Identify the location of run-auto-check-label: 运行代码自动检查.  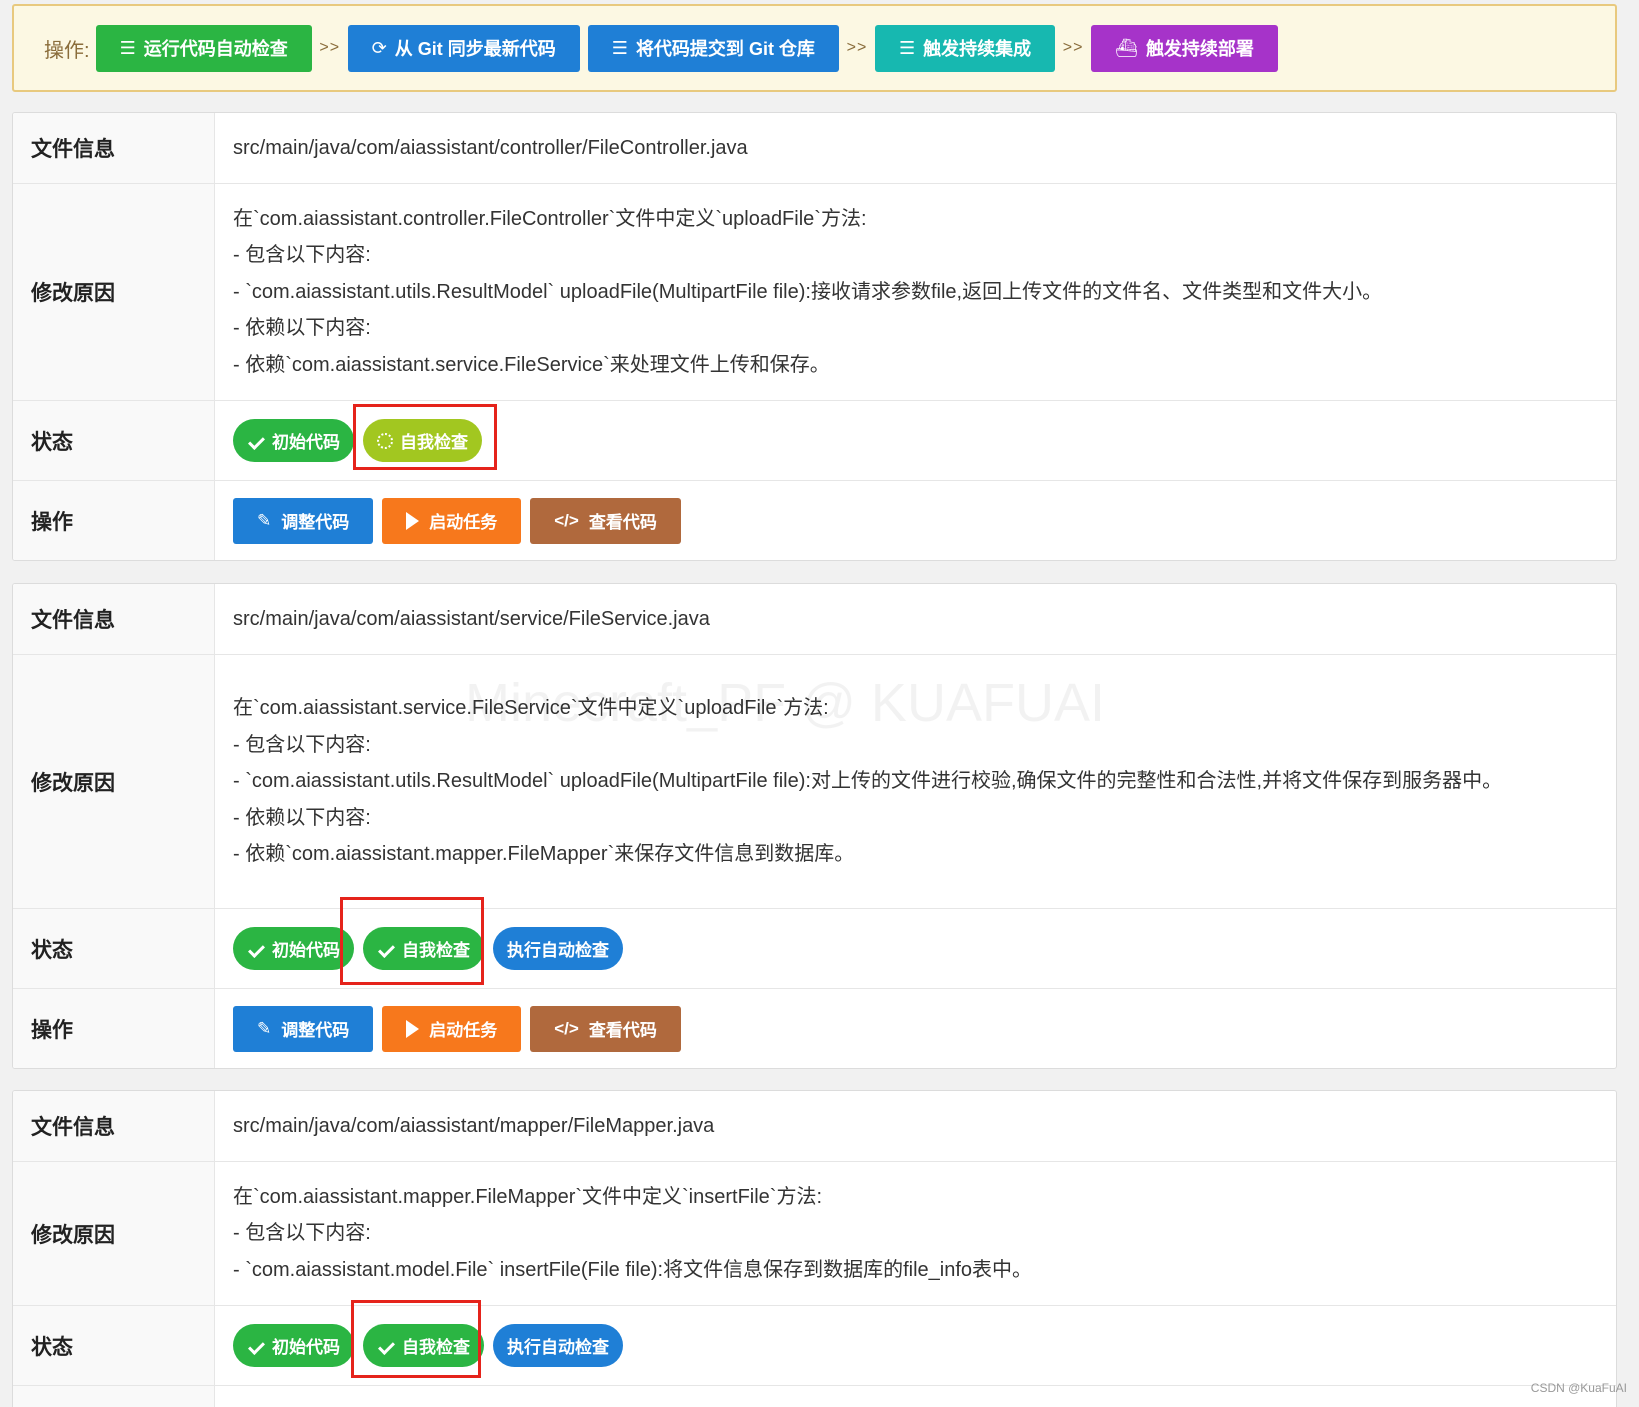
(215, 49).